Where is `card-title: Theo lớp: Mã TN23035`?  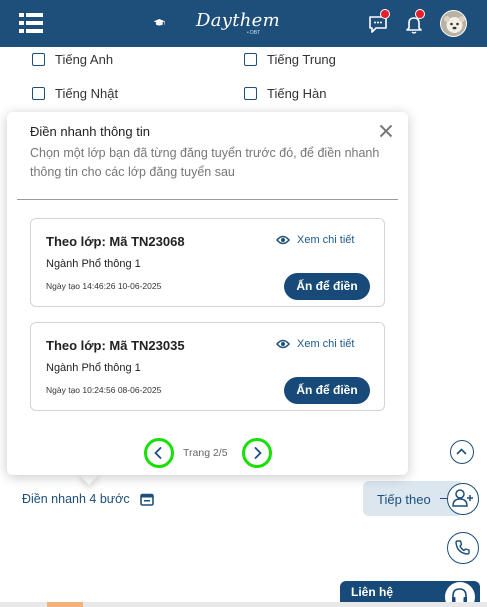 card-title: Theo lớp: Mã TN23035 is located at coordinates (115, 345).